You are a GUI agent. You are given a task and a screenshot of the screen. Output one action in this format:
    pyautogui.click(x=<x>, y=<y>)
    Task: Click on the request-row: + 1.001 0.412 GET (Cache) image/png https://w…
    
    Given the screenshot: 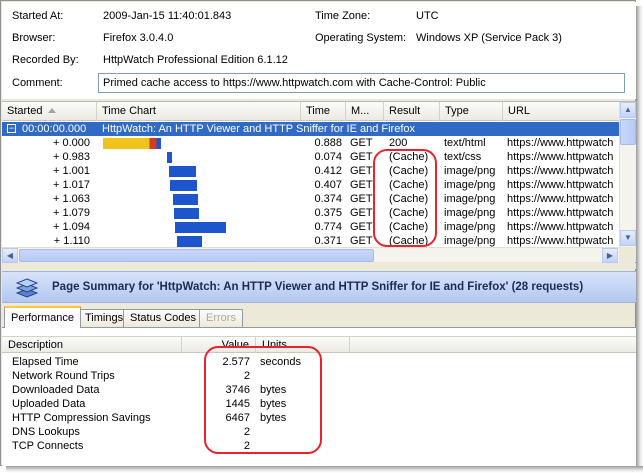 What is the action you would take?
    pyautogui.click(x=310, y=171)
    